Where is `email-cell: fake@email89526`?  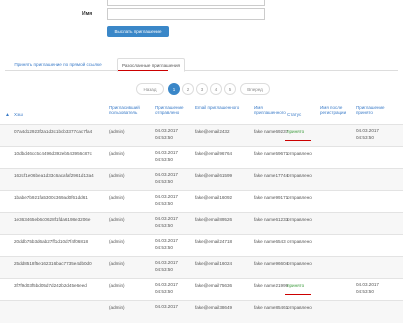
email-cell: fake@email89526 is located at coordinates (214, 219).